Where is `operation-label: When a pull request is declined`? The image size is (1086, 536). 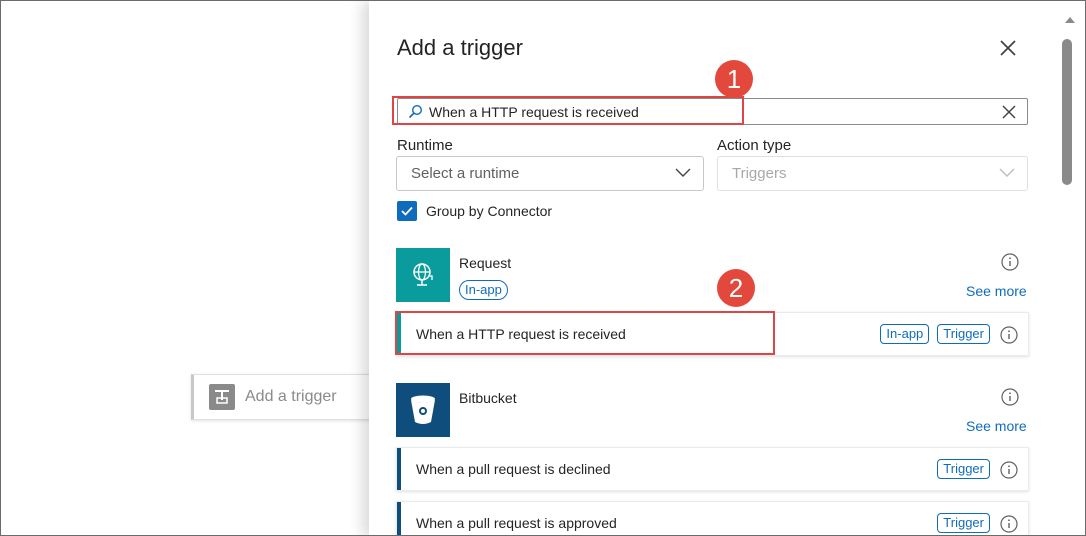 operation-label: When a pull request is declined is located at coordinates (513, 469).